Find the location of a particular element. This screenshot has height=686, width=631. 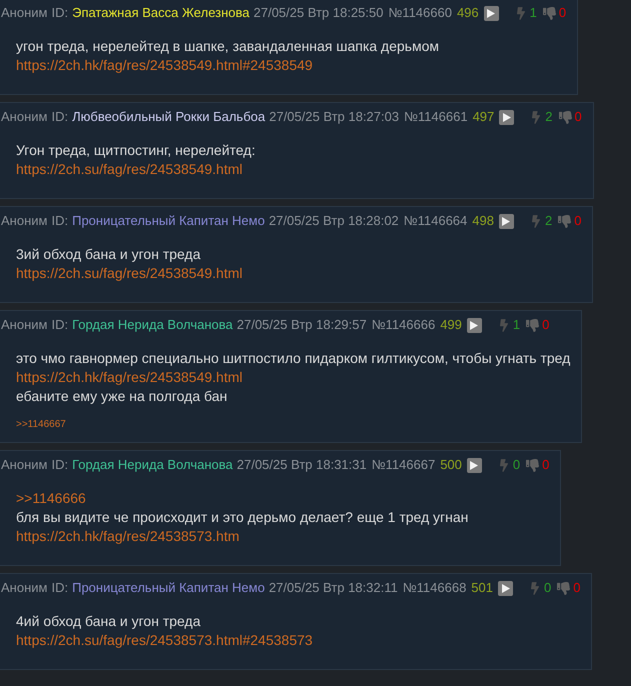

post-count: 499 is located at coordinates (451, 325).